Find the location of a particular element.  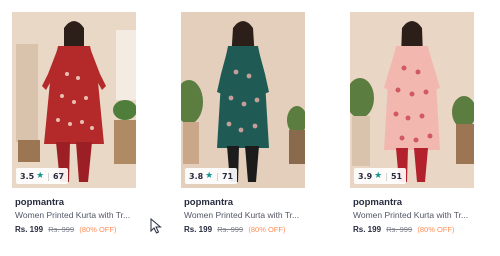

rating-badge: 3.8 ★ | 71 is located at coordinates (211, 176).